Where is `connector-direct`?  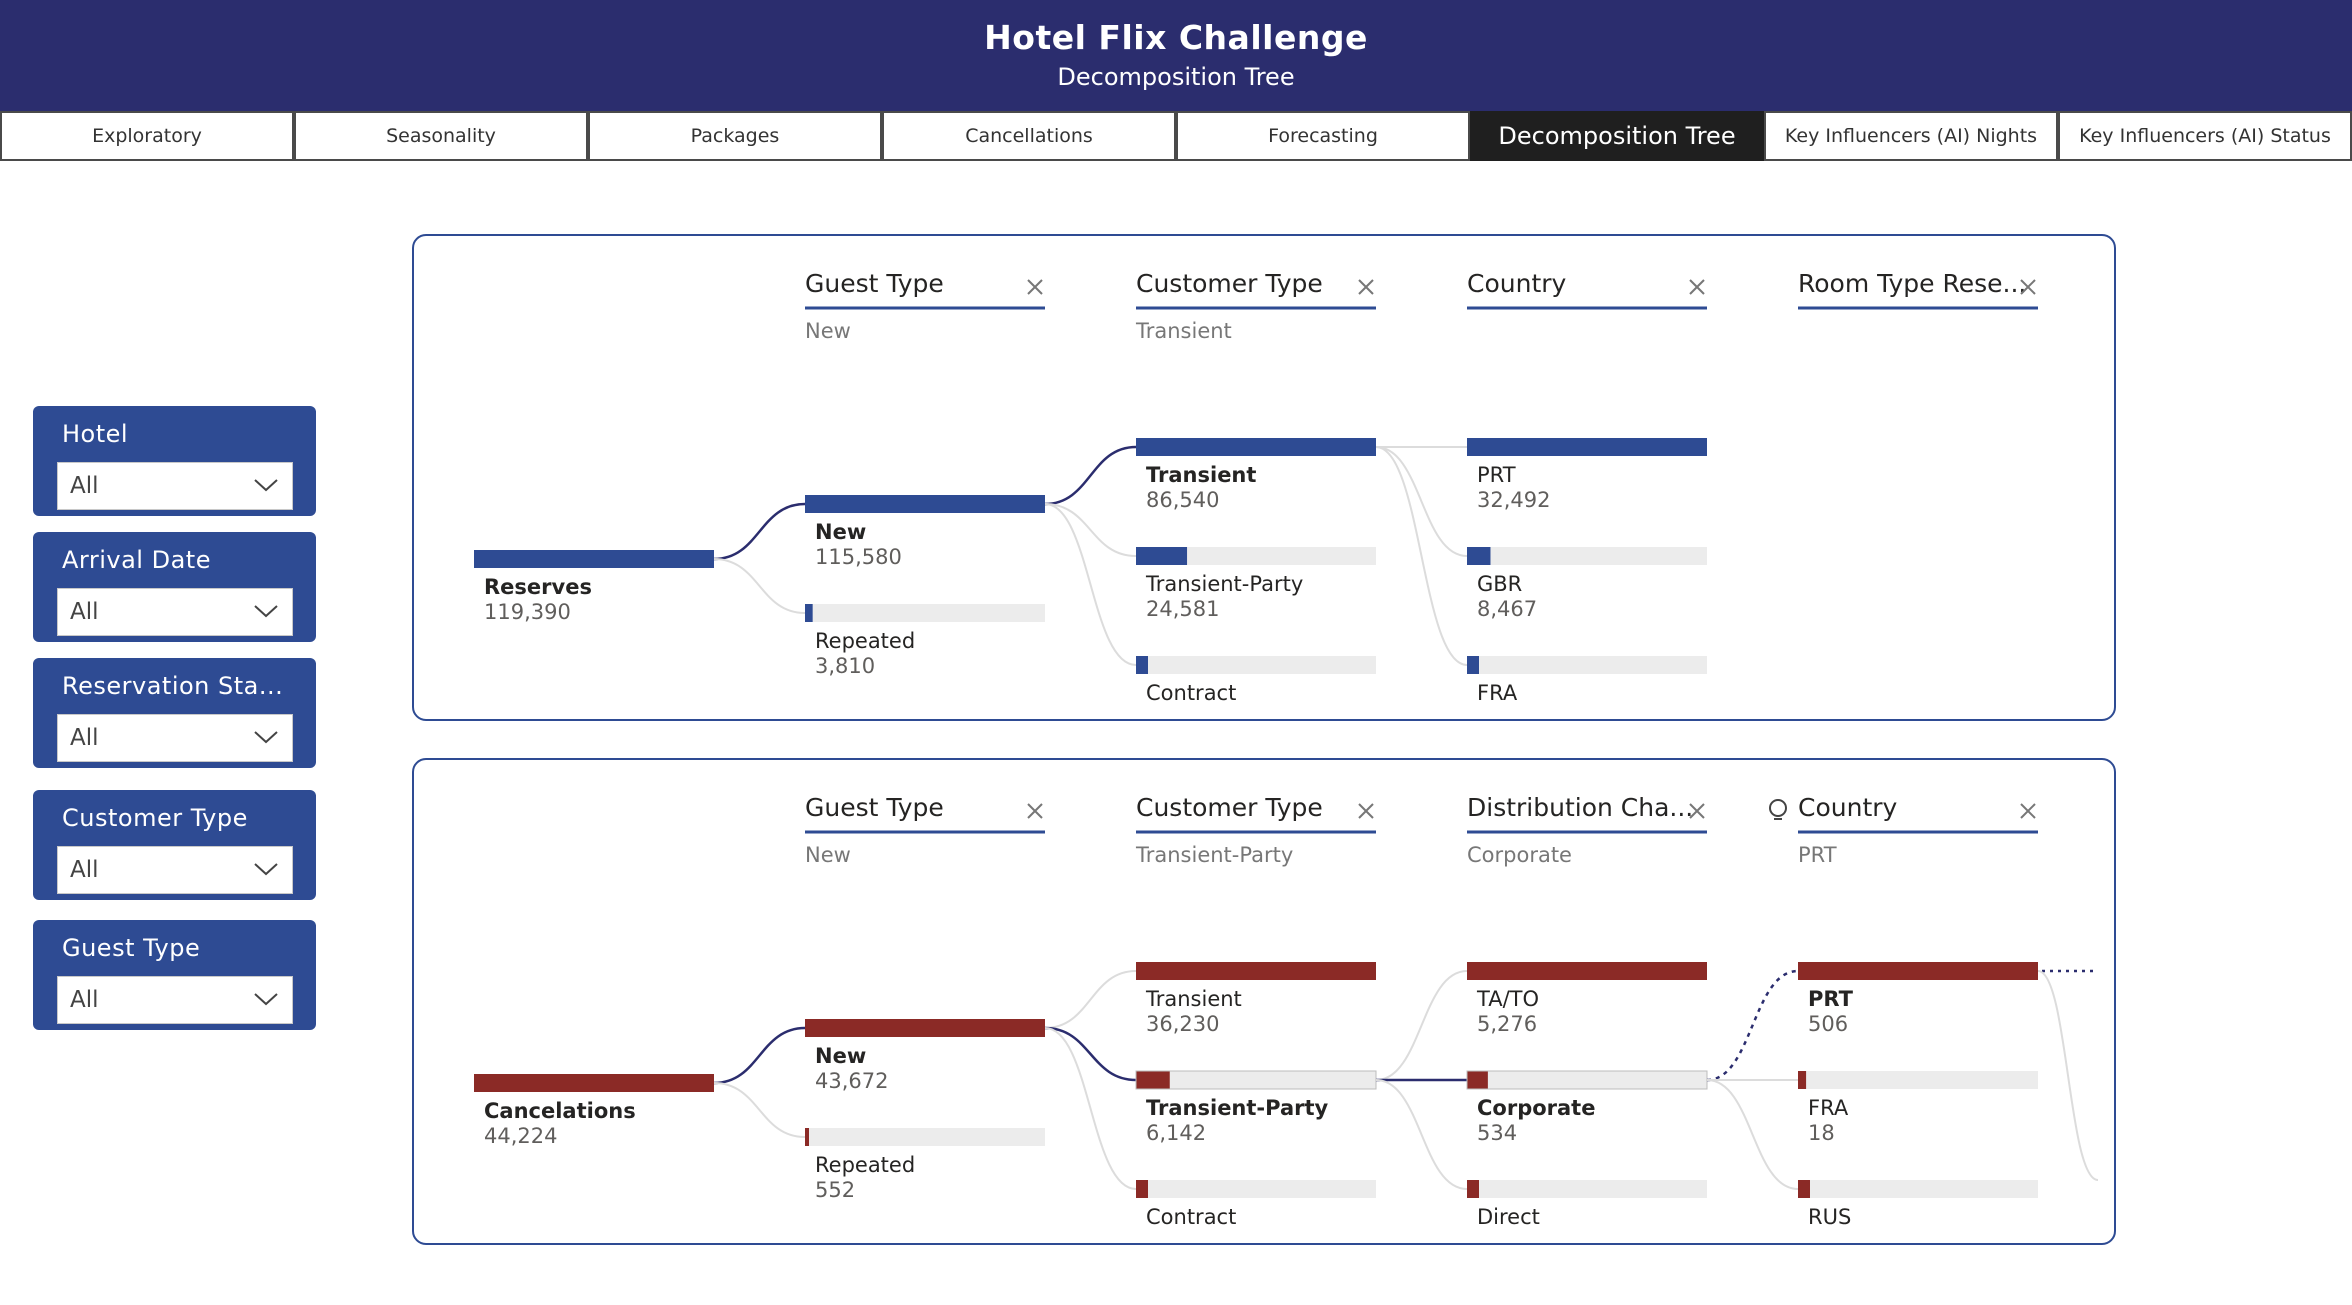 connector-direct is located at coordinates (1421, 1134).